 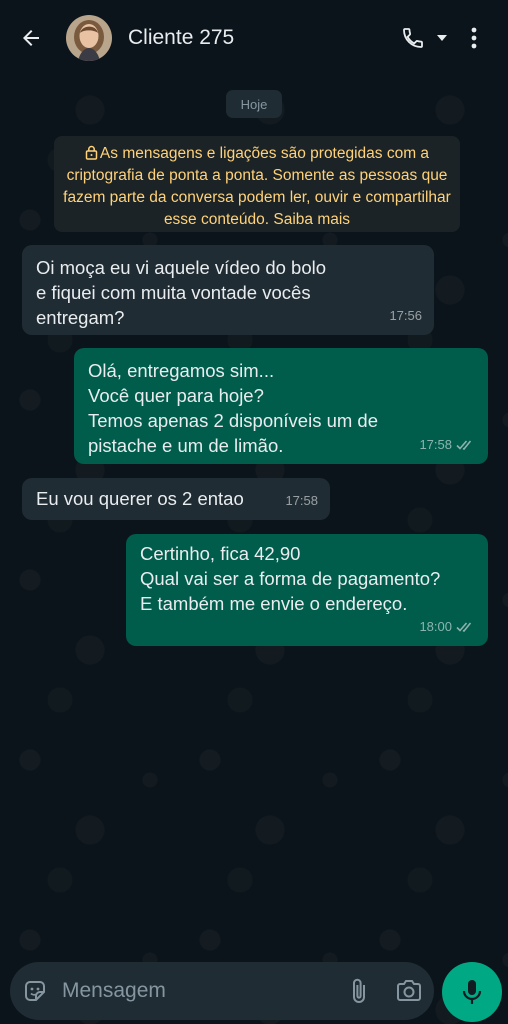 I want to click on date-chip: Hoje, so click(x=254, y=104).